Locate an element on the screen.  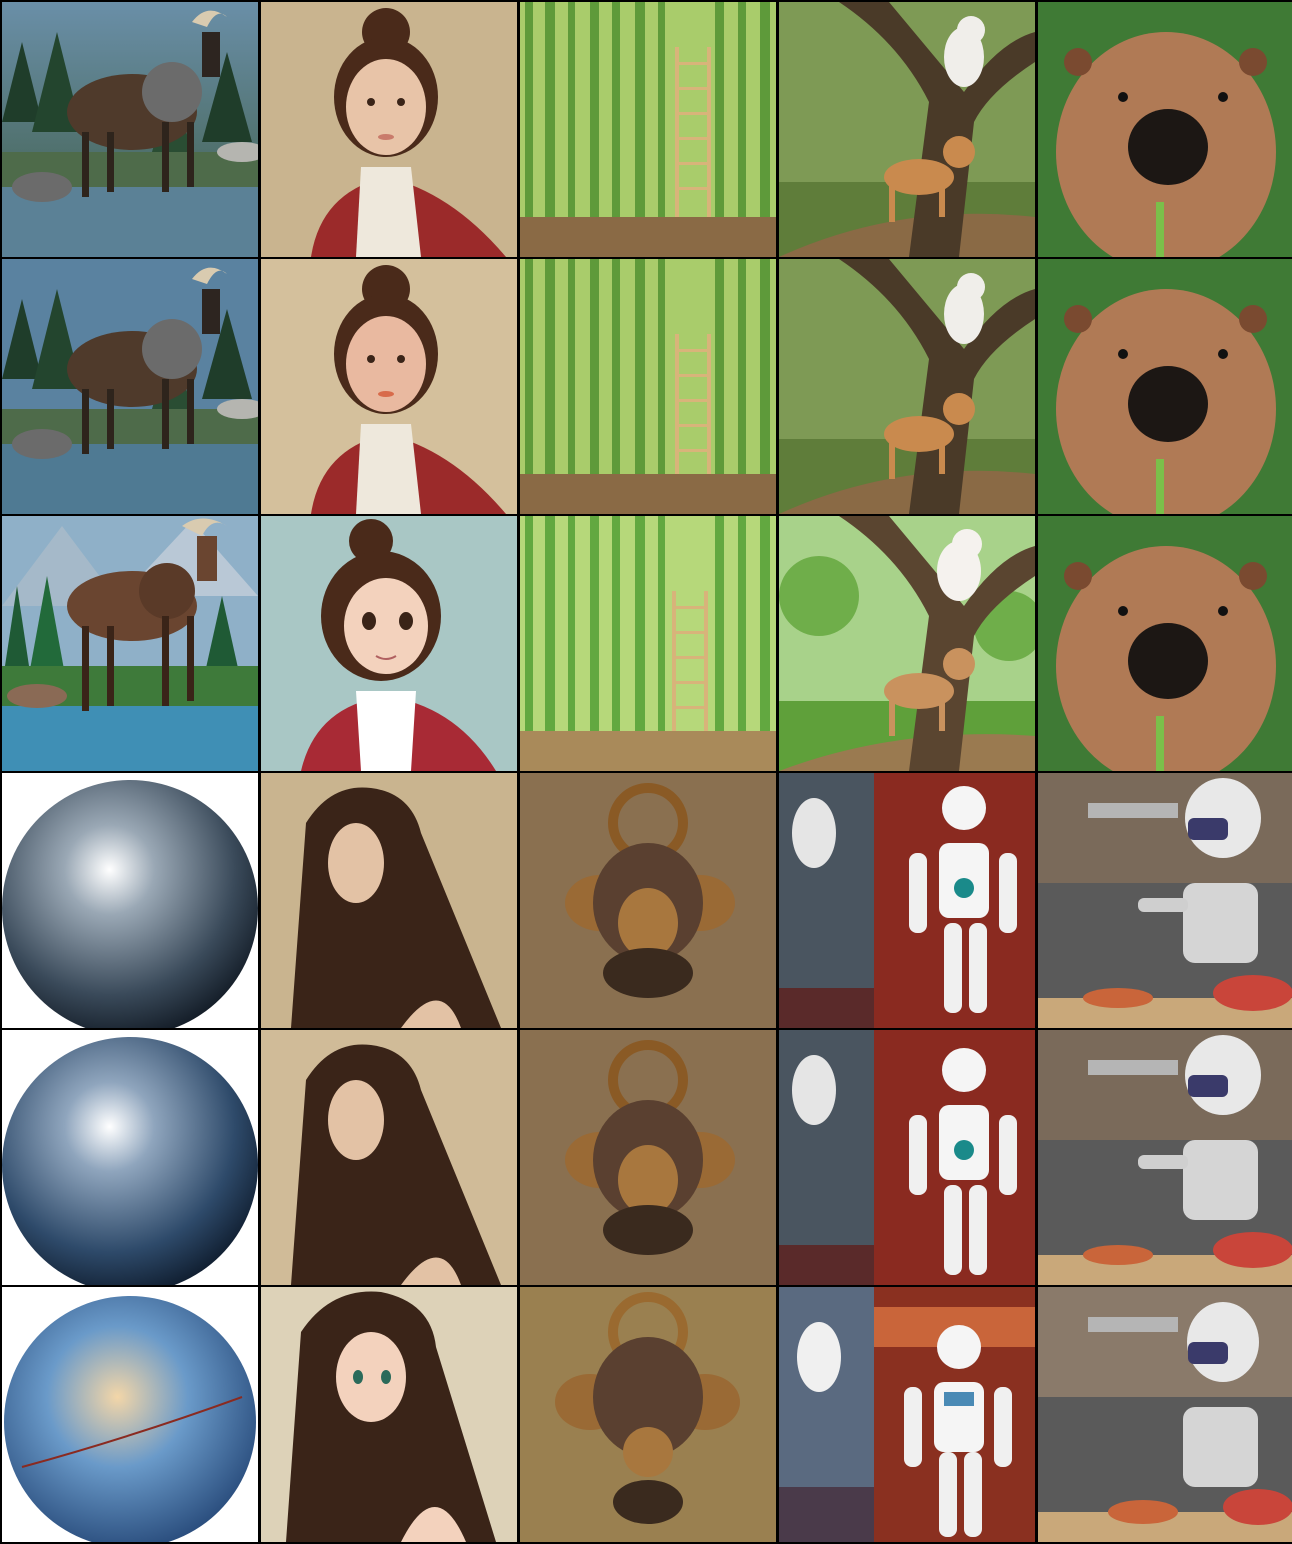
cats-tree-stylized-image is located at coordinates (907, 643).